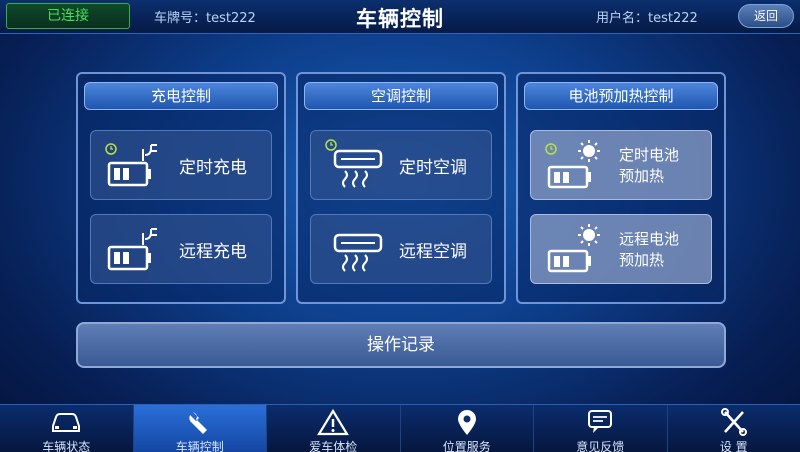 The height and width of the screenshot is (452, 800). Describe the element at coordinates (733, 422) in the screenshot. I see `settings-icon` at that location.